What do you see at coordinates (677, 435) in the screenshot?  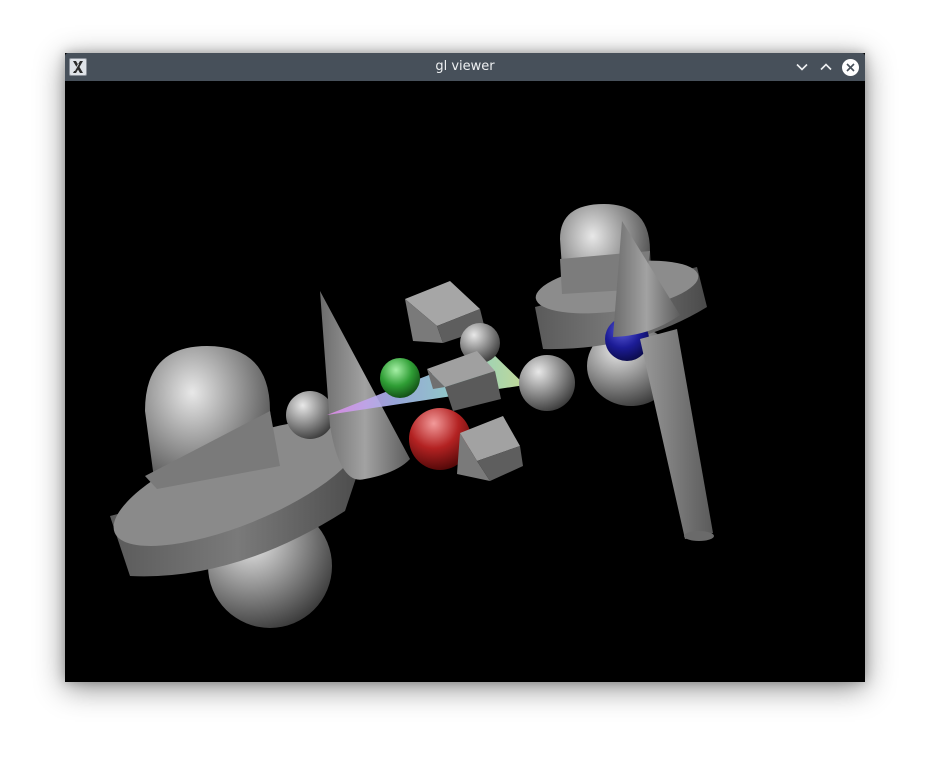 I see `cylinder-rod` at bounding box center [677, 435].